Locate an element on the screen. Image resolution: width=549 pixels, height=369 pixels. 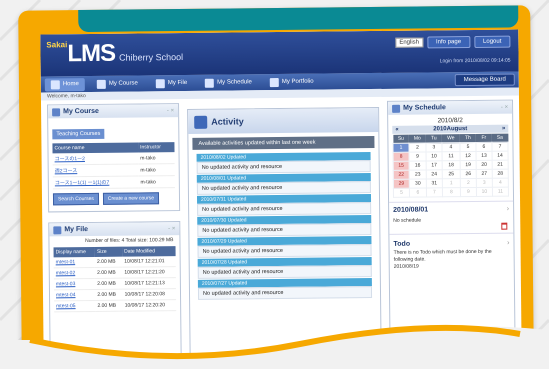
file-link: mtest-01 is located at coordinates (66, 262).